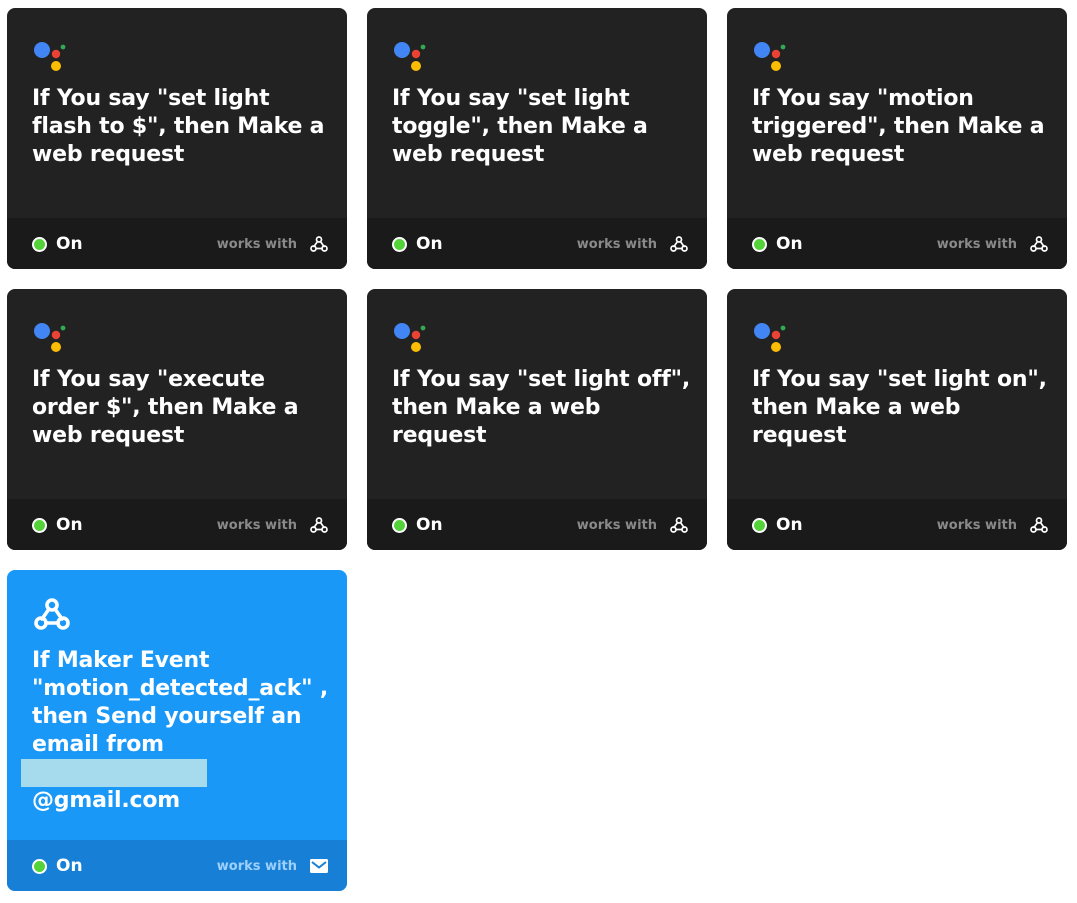 The width and height of the screenshot is (1077, 903). I want to click on redacted-email-username, so click(114, 773).